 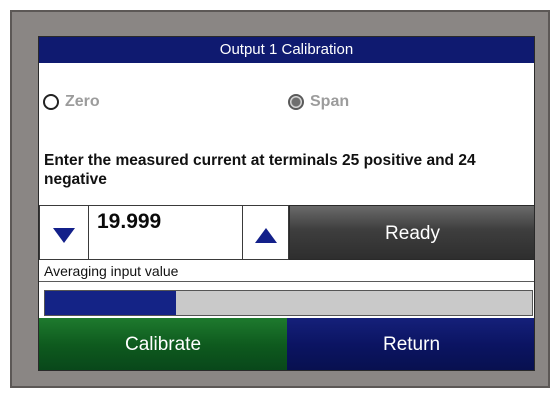 I want to click on triangle-down-icon, so click(x=64, y=235).